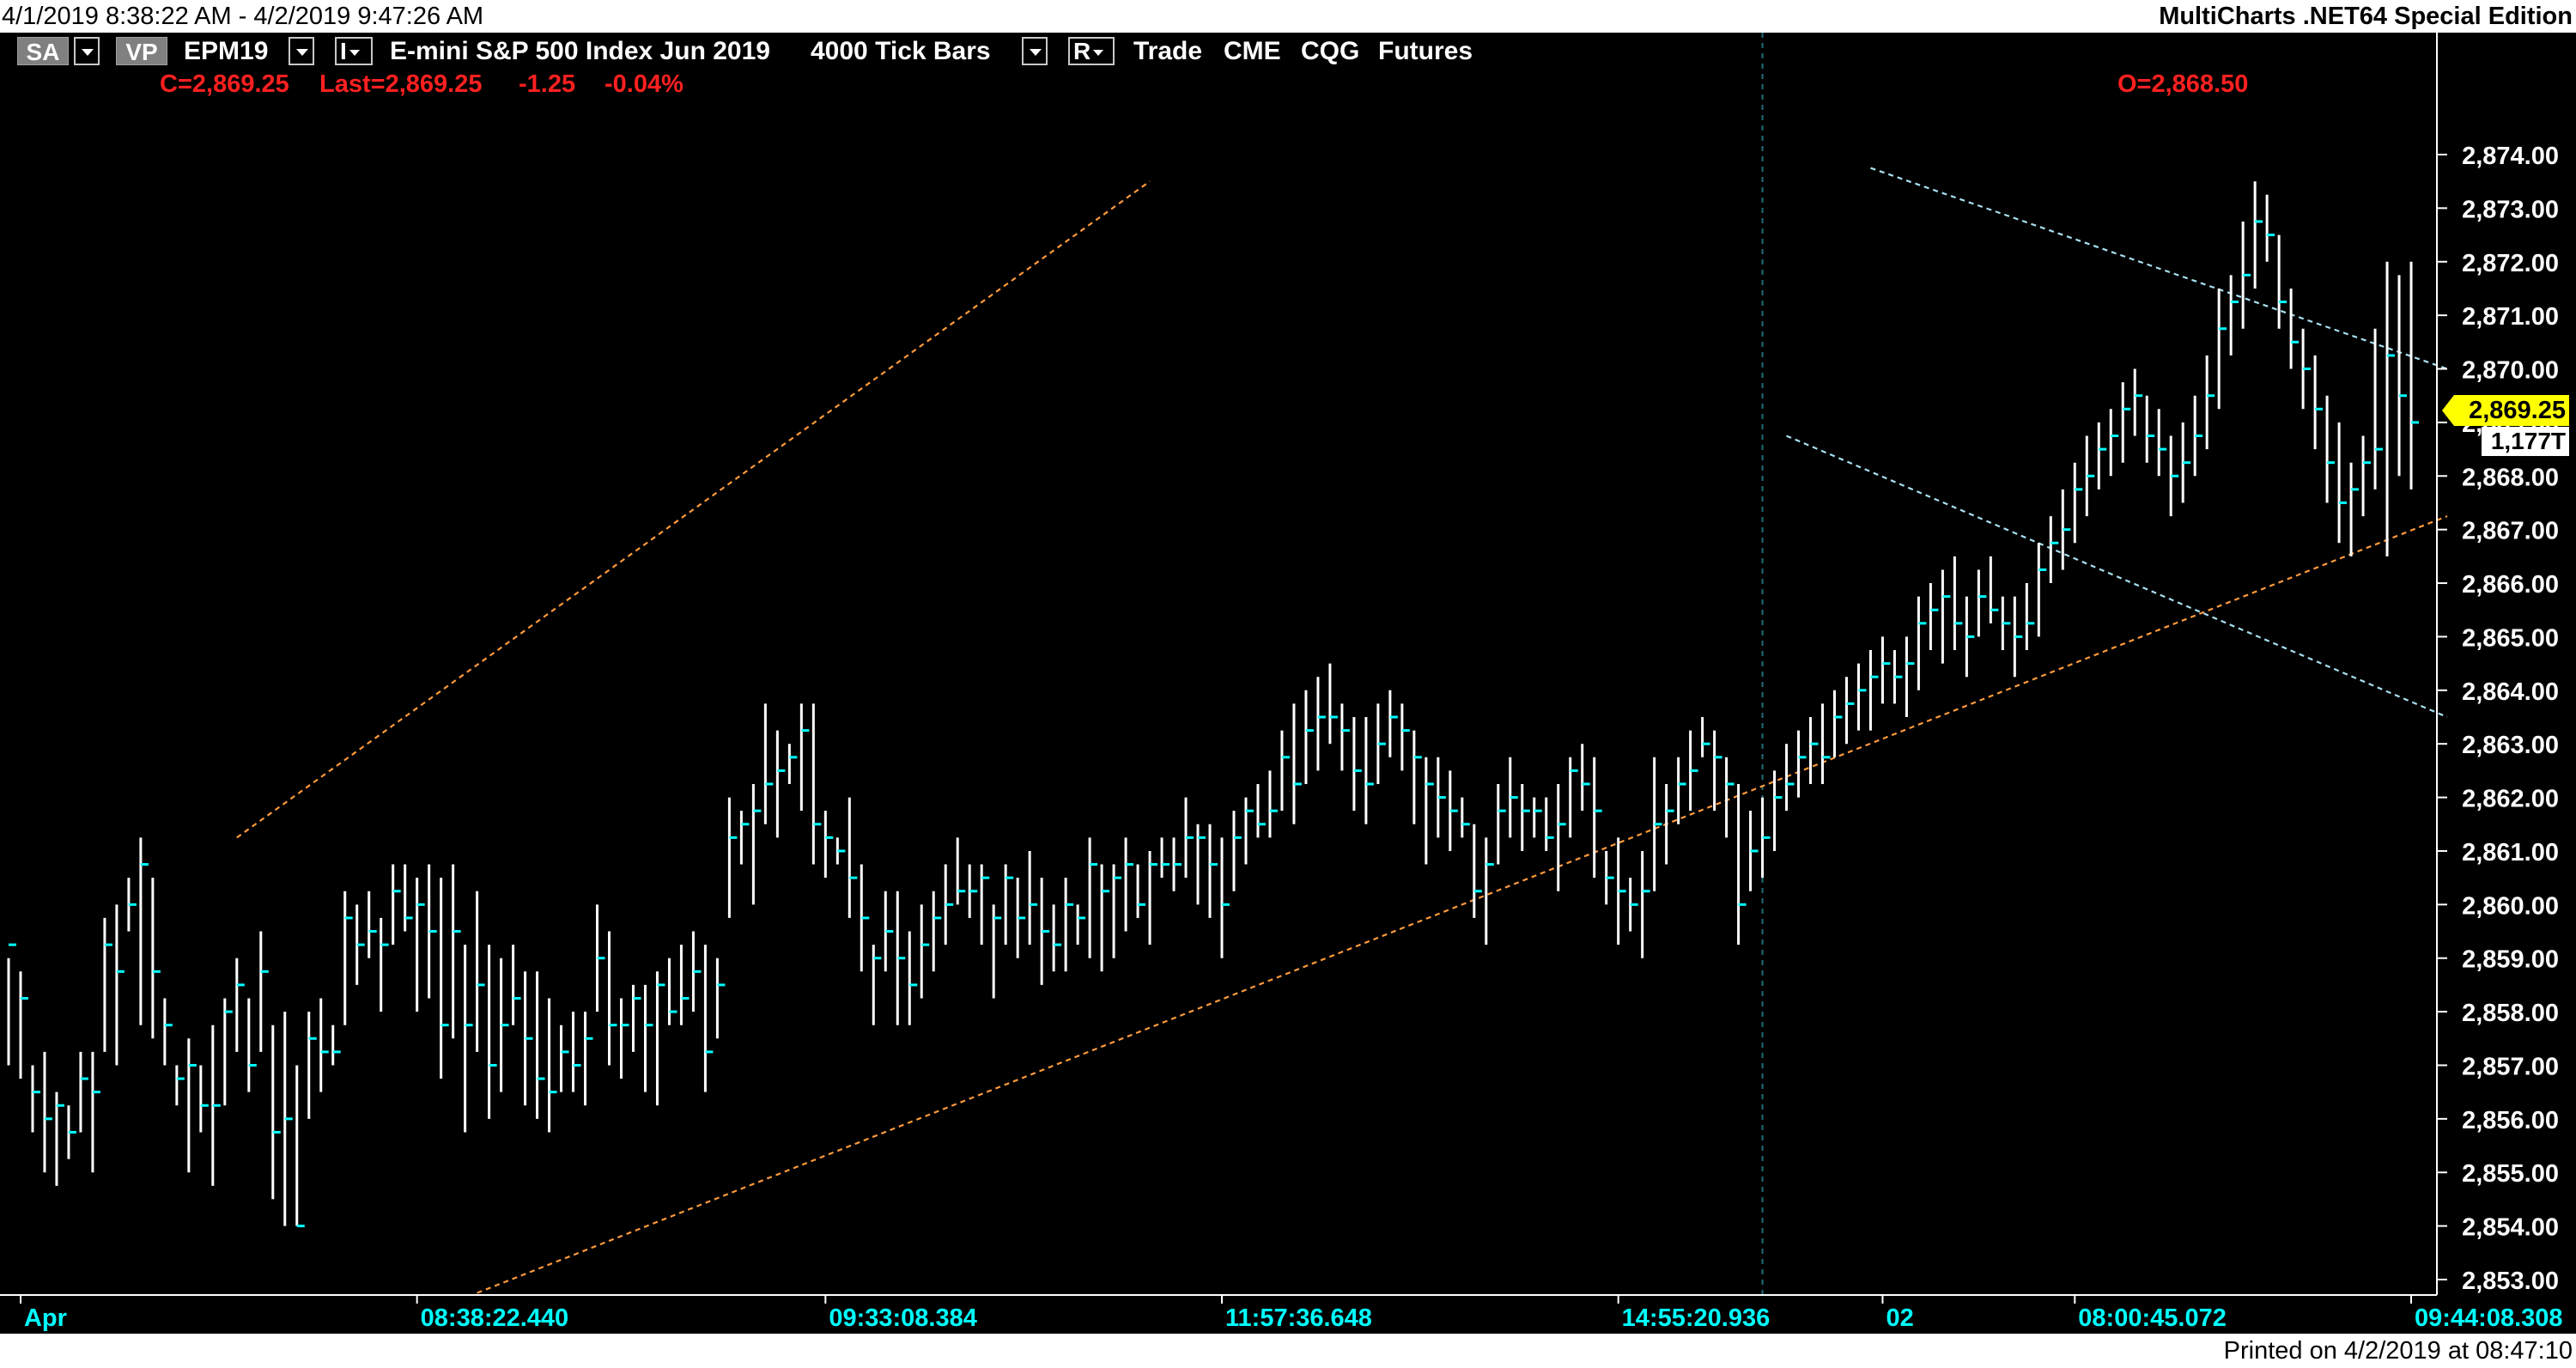 The width and height of the screenshot is (2576, 1368). What do you see at coordinates (1252, 51) in the screenshot?
I see `exchange-label: CME` at bounding box center [1252, 51].